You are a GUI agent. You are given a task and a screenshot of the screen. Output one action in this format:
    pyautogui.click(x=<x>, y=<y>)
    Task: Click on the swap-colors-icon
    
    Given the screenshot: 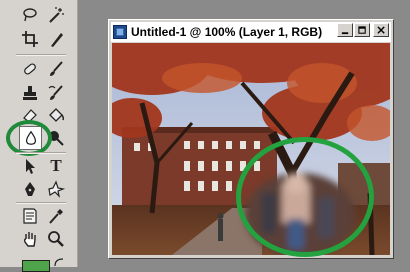 What is the action you would take?
    pyautogui.click(x=60, y=262)
    